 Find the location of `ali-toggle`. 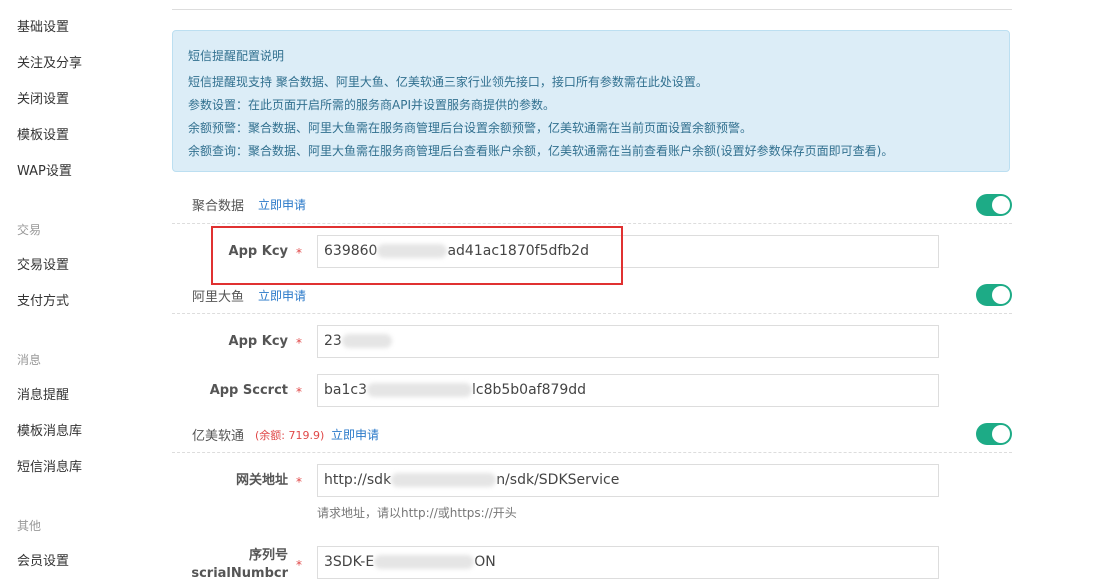

ali-toggle is located at coordinates (994, 295).